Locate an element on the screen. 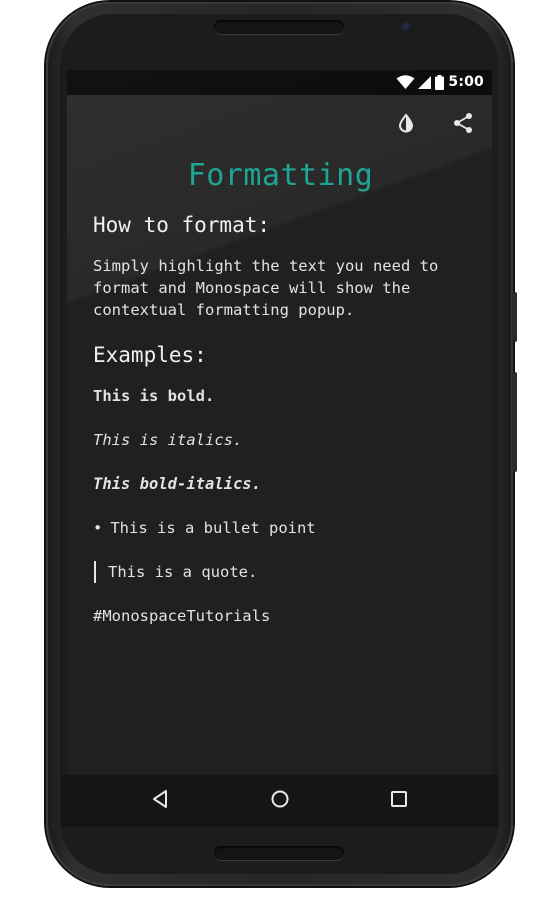 This screenshot has height=900, width=559. cell-signal-icon is located at coordinates (425, 84).